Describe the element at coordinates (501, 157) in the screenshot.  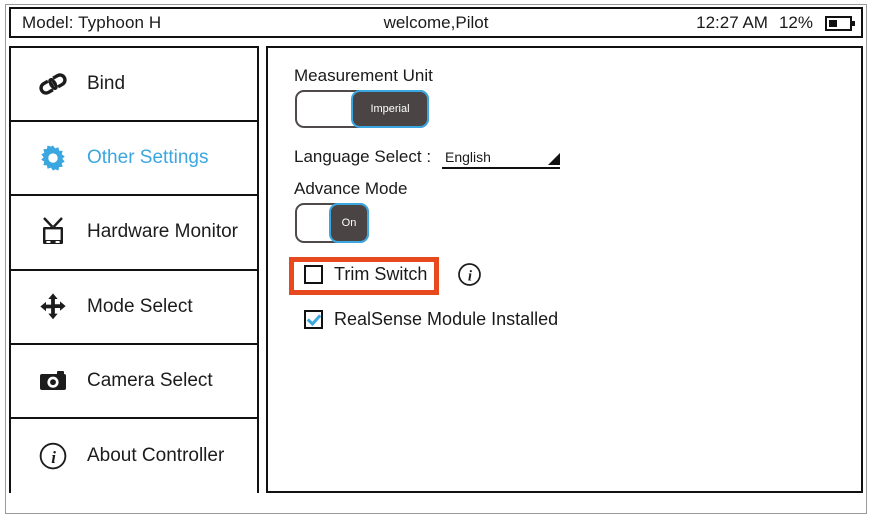
I see `language-select-dropdown: English` at that location.